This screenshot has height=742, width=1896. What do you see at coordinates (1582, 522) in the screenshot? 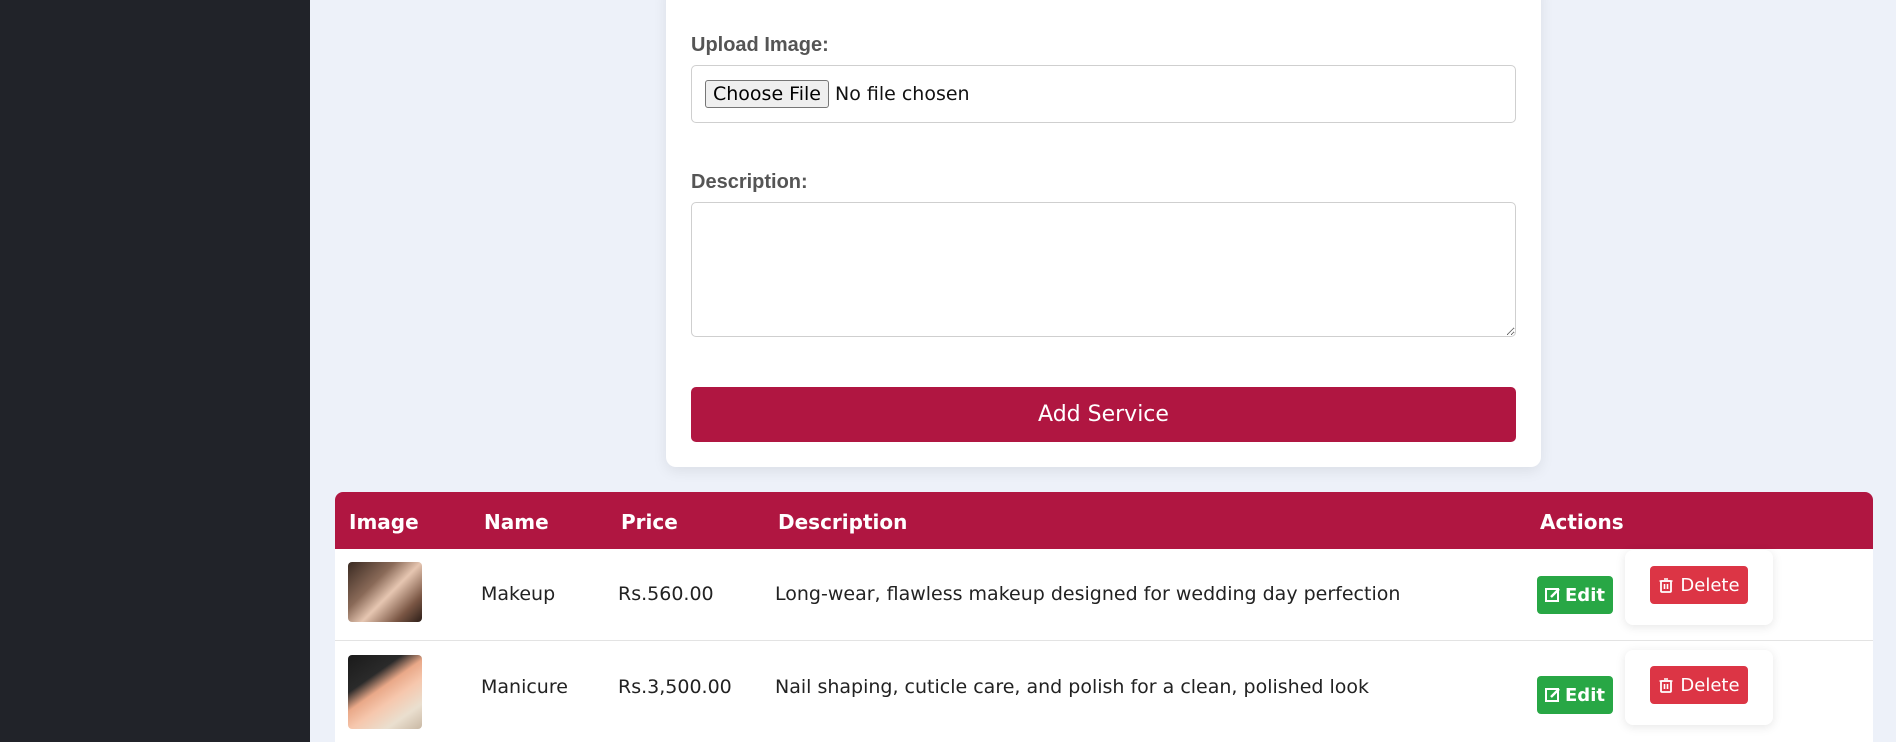
I see `column-header-actions: Actions` at bounding box center [1582, 522].